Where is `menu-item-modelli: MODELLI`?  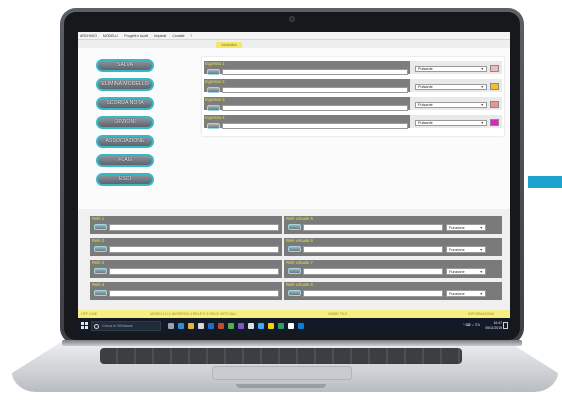 menu-item-modelli: MODELLI is located at coordinates (110, 36).